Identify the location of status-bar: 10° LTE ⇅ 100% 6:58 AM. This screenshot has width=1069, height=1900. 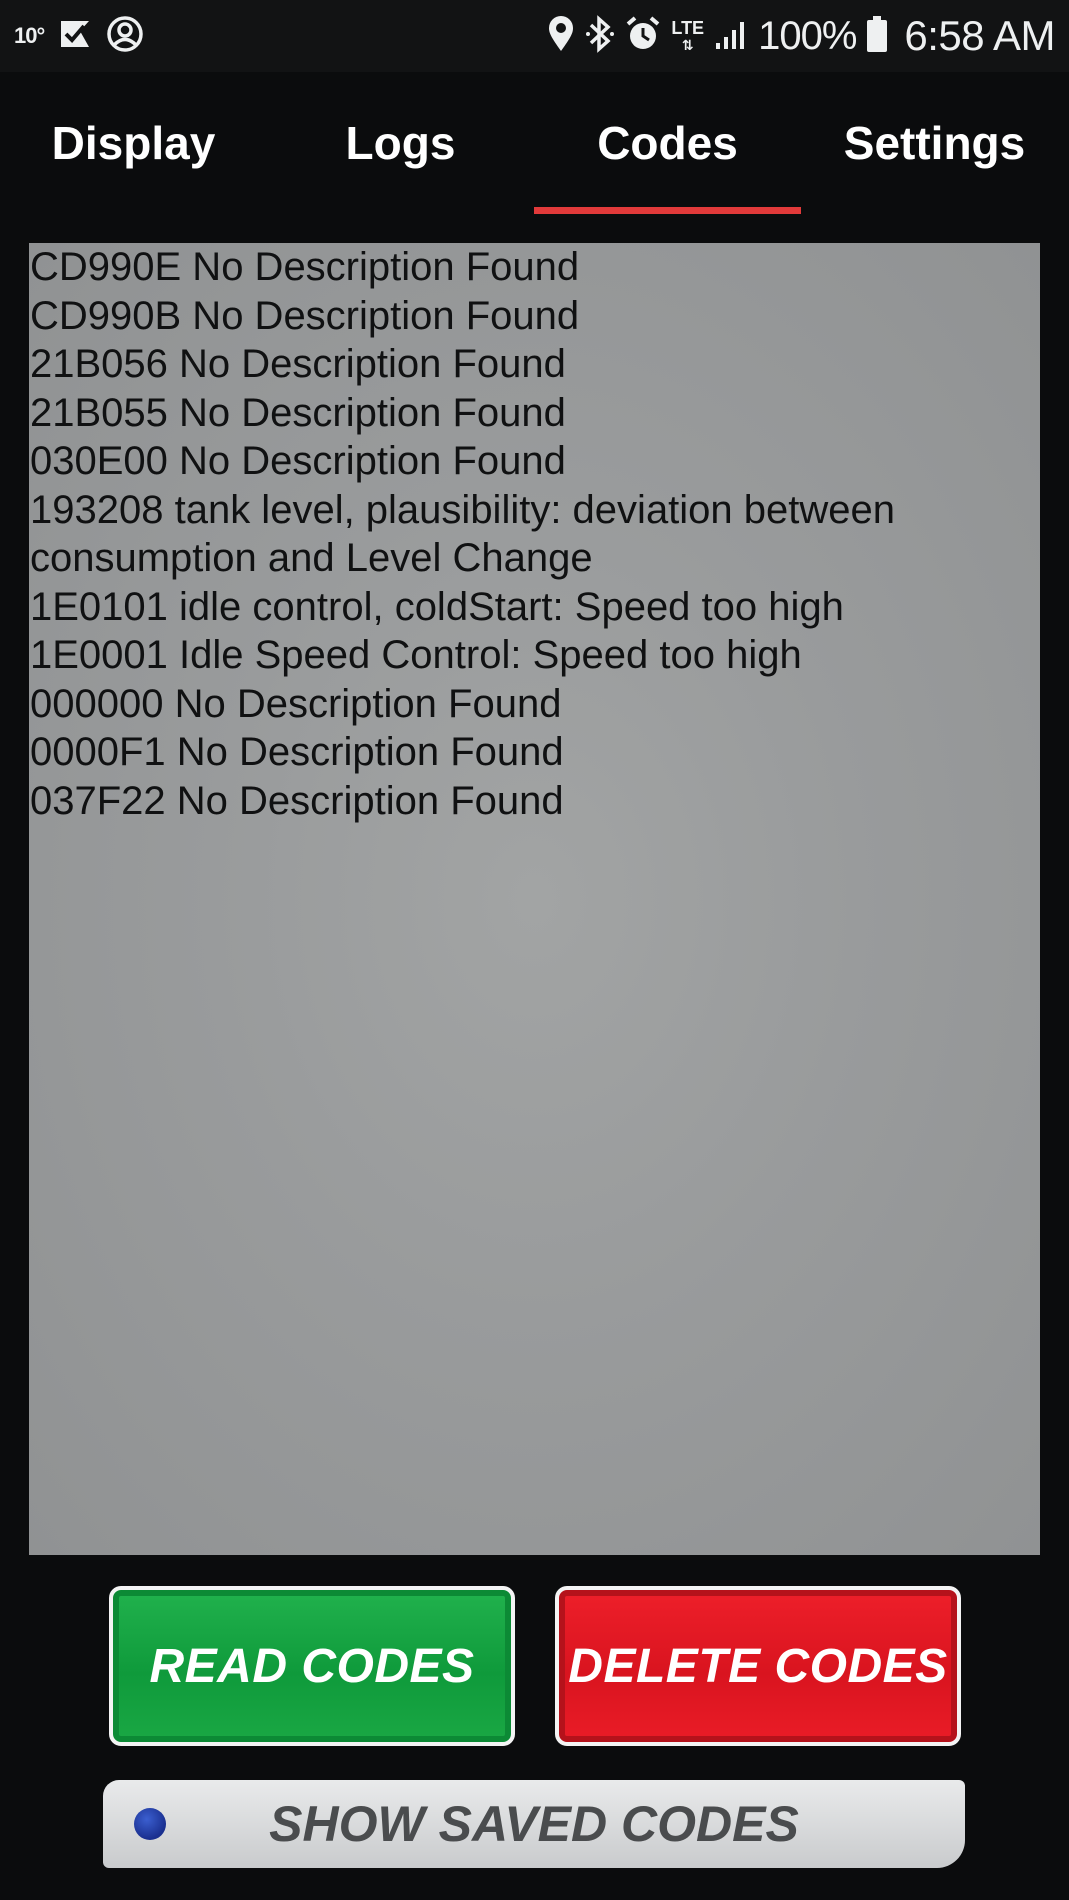
(534, 36).